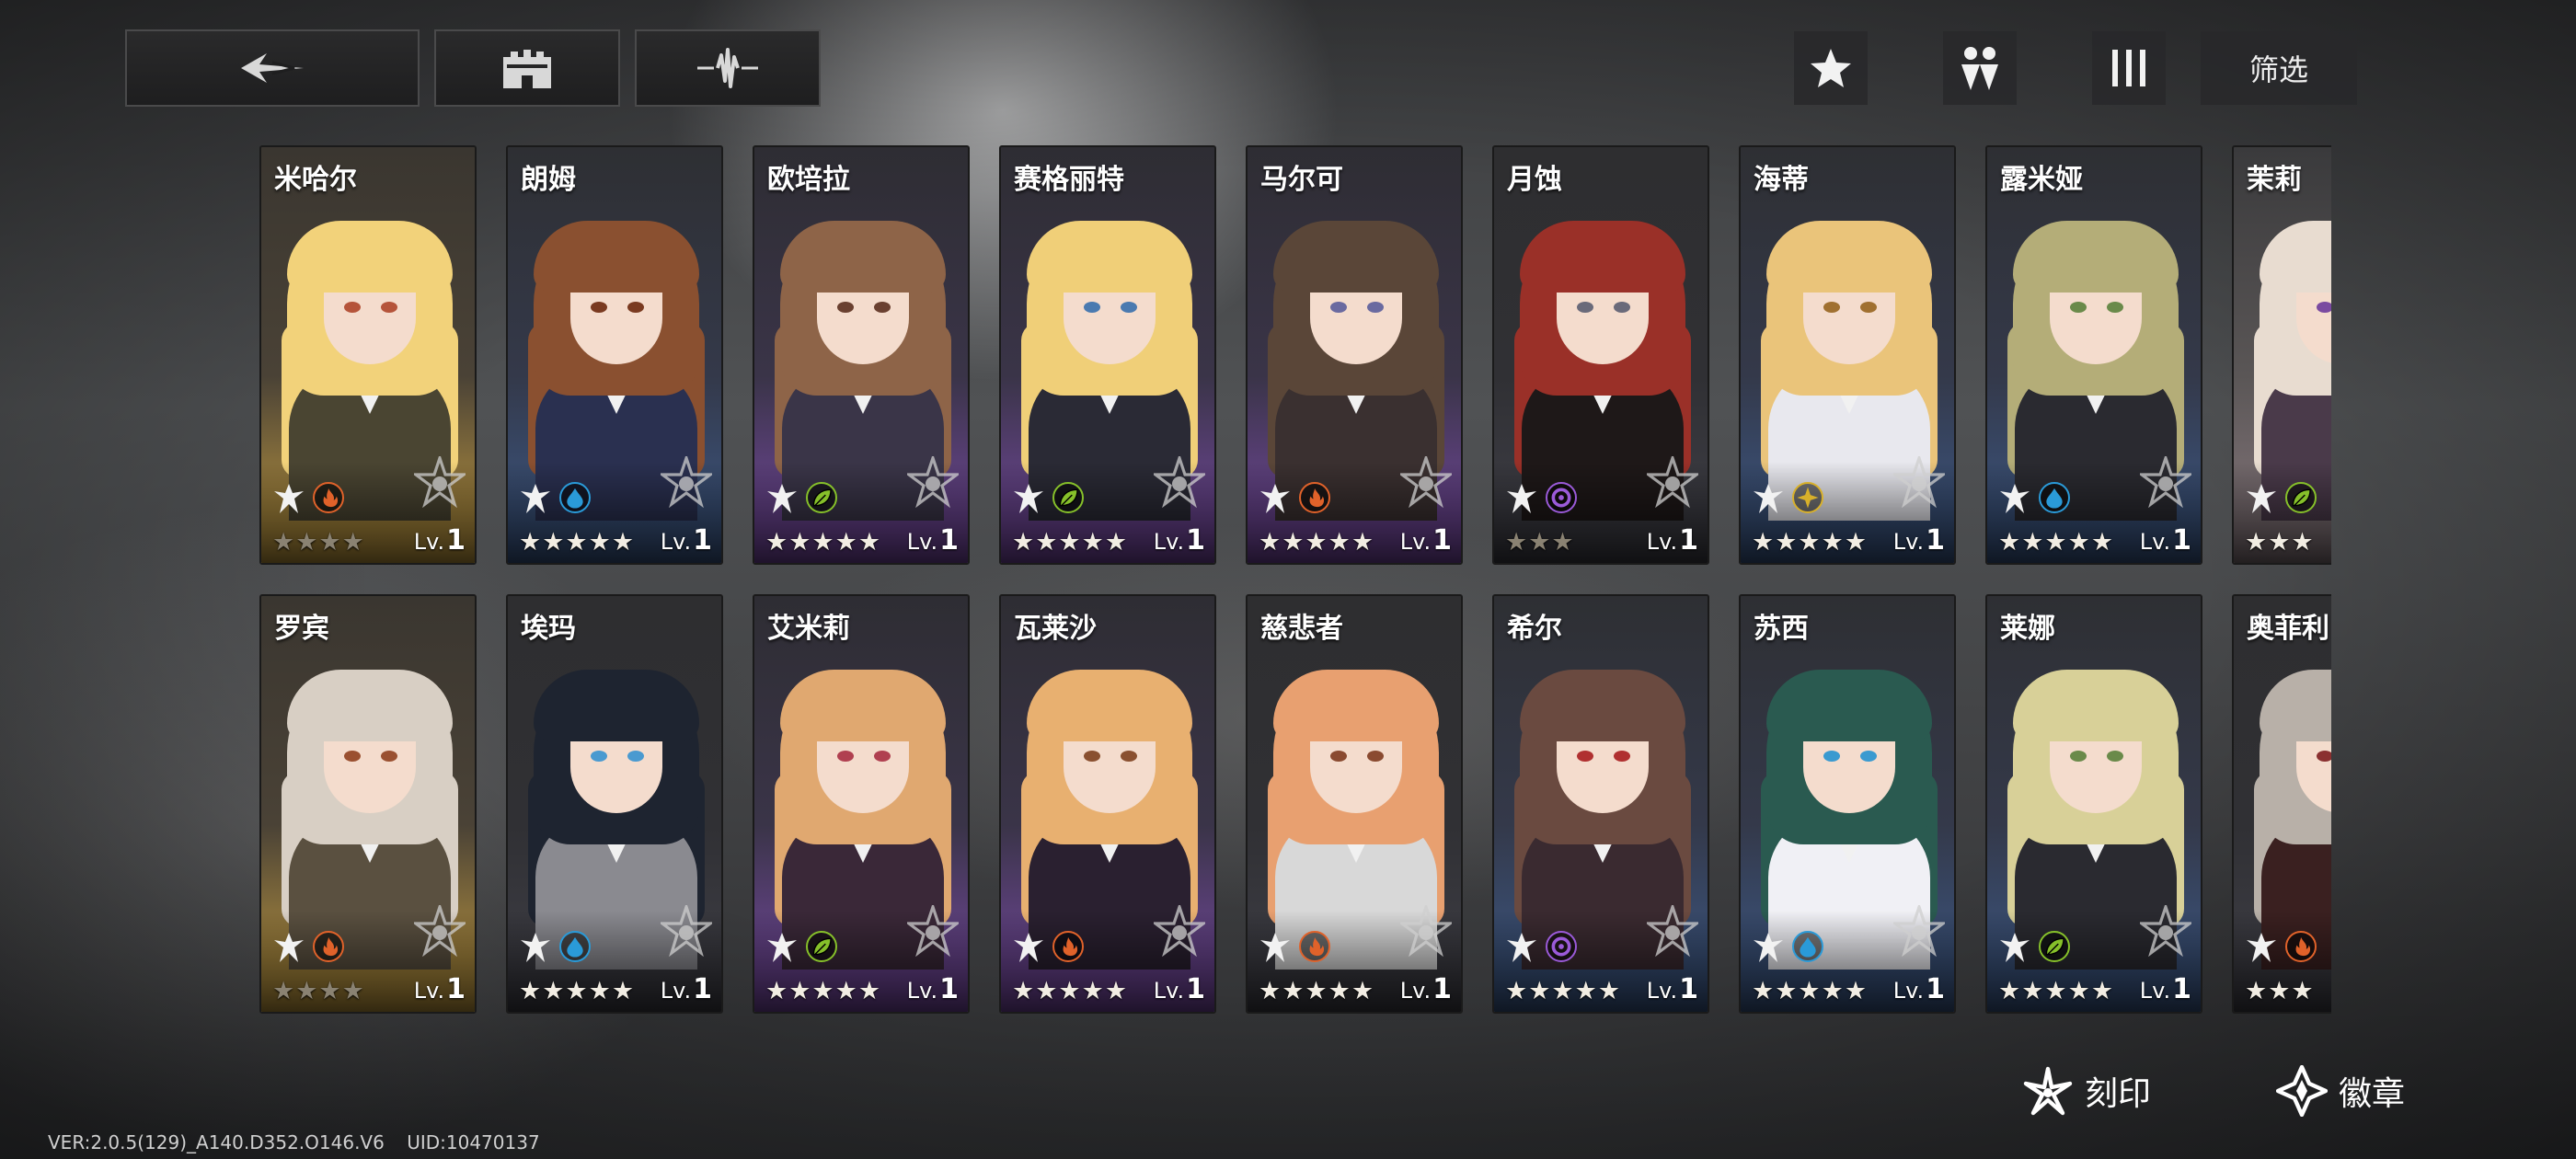  What do you see at coordinates (318, 542) in the screenshot?
I see `rarity-stars: ★★★★` at bounding box center [318, 542].